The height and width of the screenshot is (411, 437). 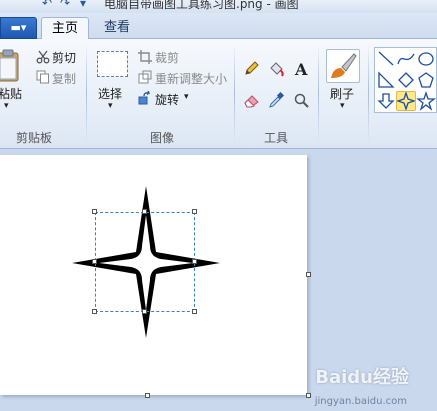 I want to click on clipboard-group-label: 剪贴板, so click(x=34, y=138).